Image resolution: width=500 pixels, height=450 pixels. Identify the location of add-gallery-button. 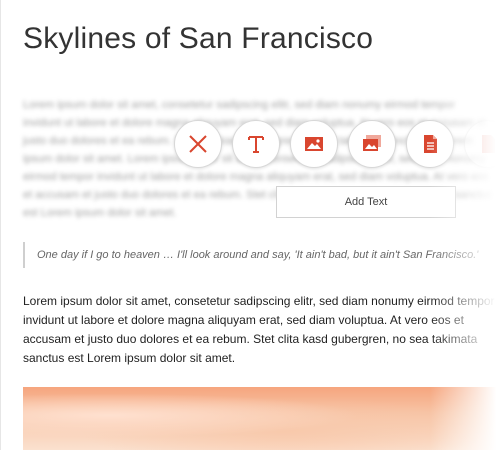
(372, 144).